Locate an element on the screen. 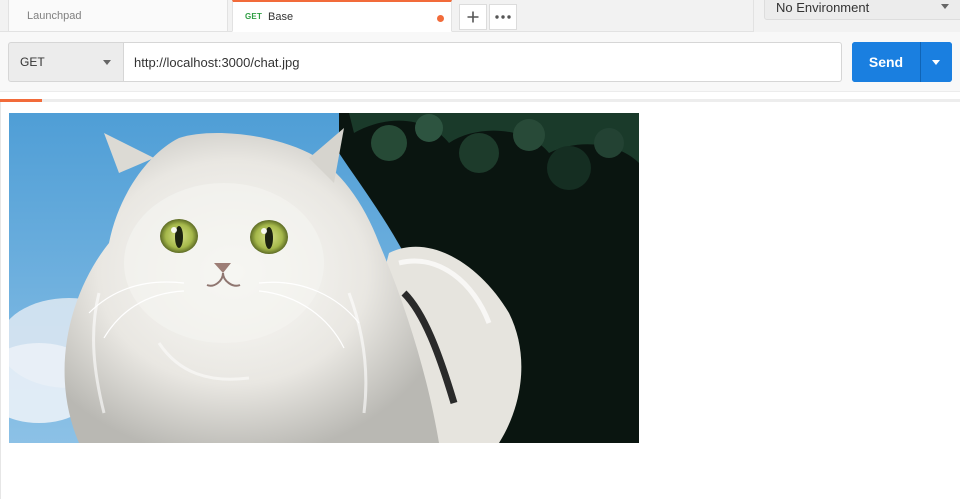  send-button: Send is located at coordinates (886, 62).